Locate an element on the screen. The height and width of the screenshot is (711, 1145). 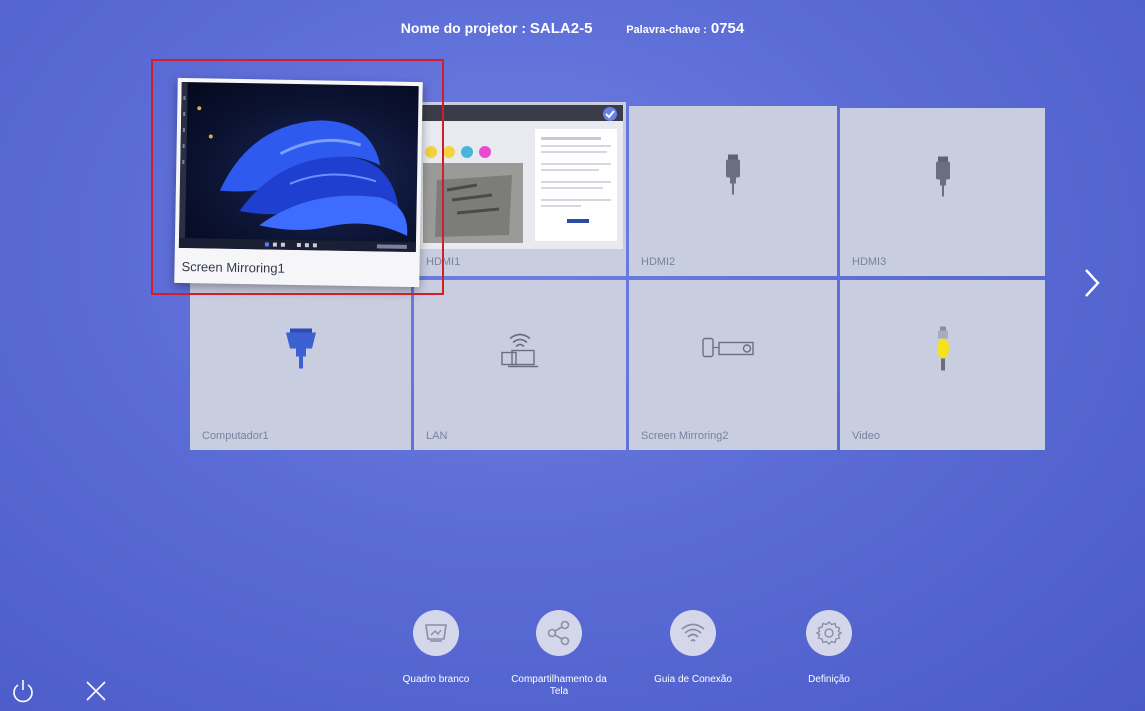
source-tile-hdmi1: HDMI1 is located at coordinates (520, 189).